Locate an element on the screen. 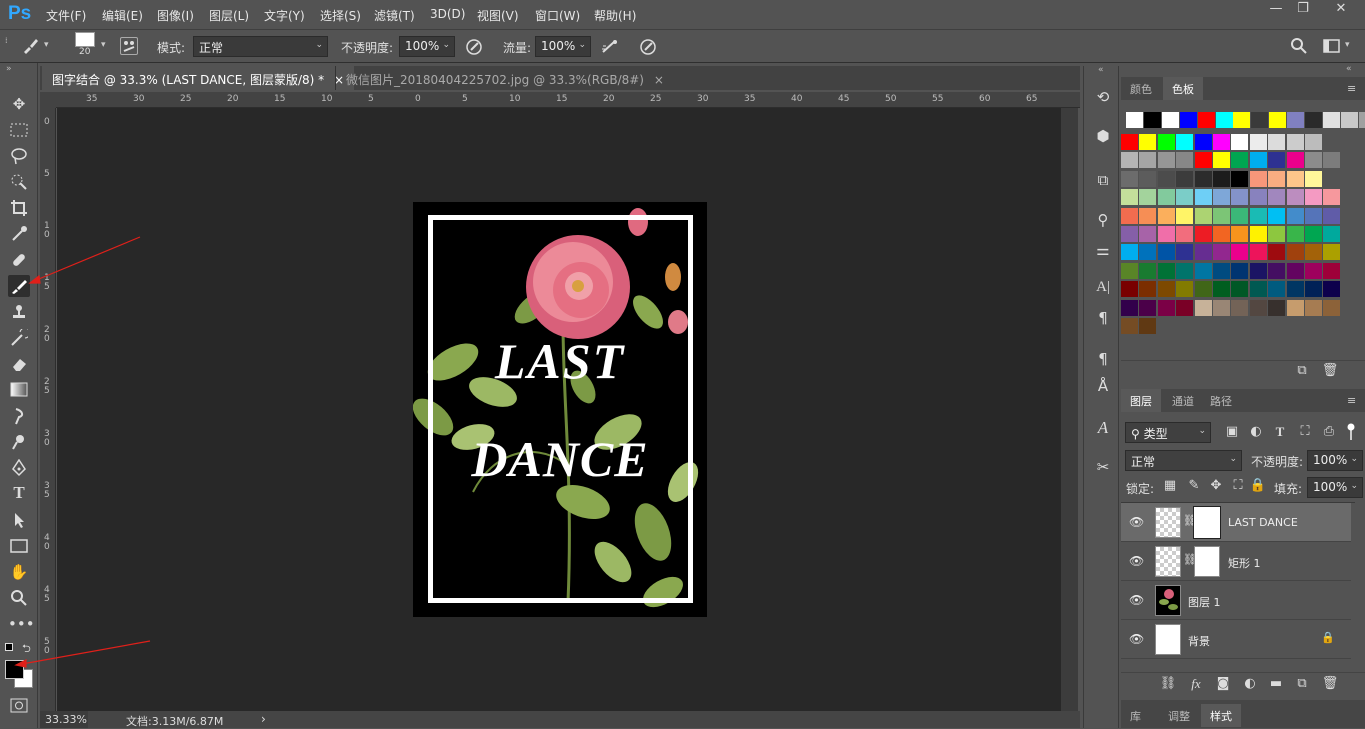  panel-menu-icon: ≡ is located at coordinates (1351, 400).